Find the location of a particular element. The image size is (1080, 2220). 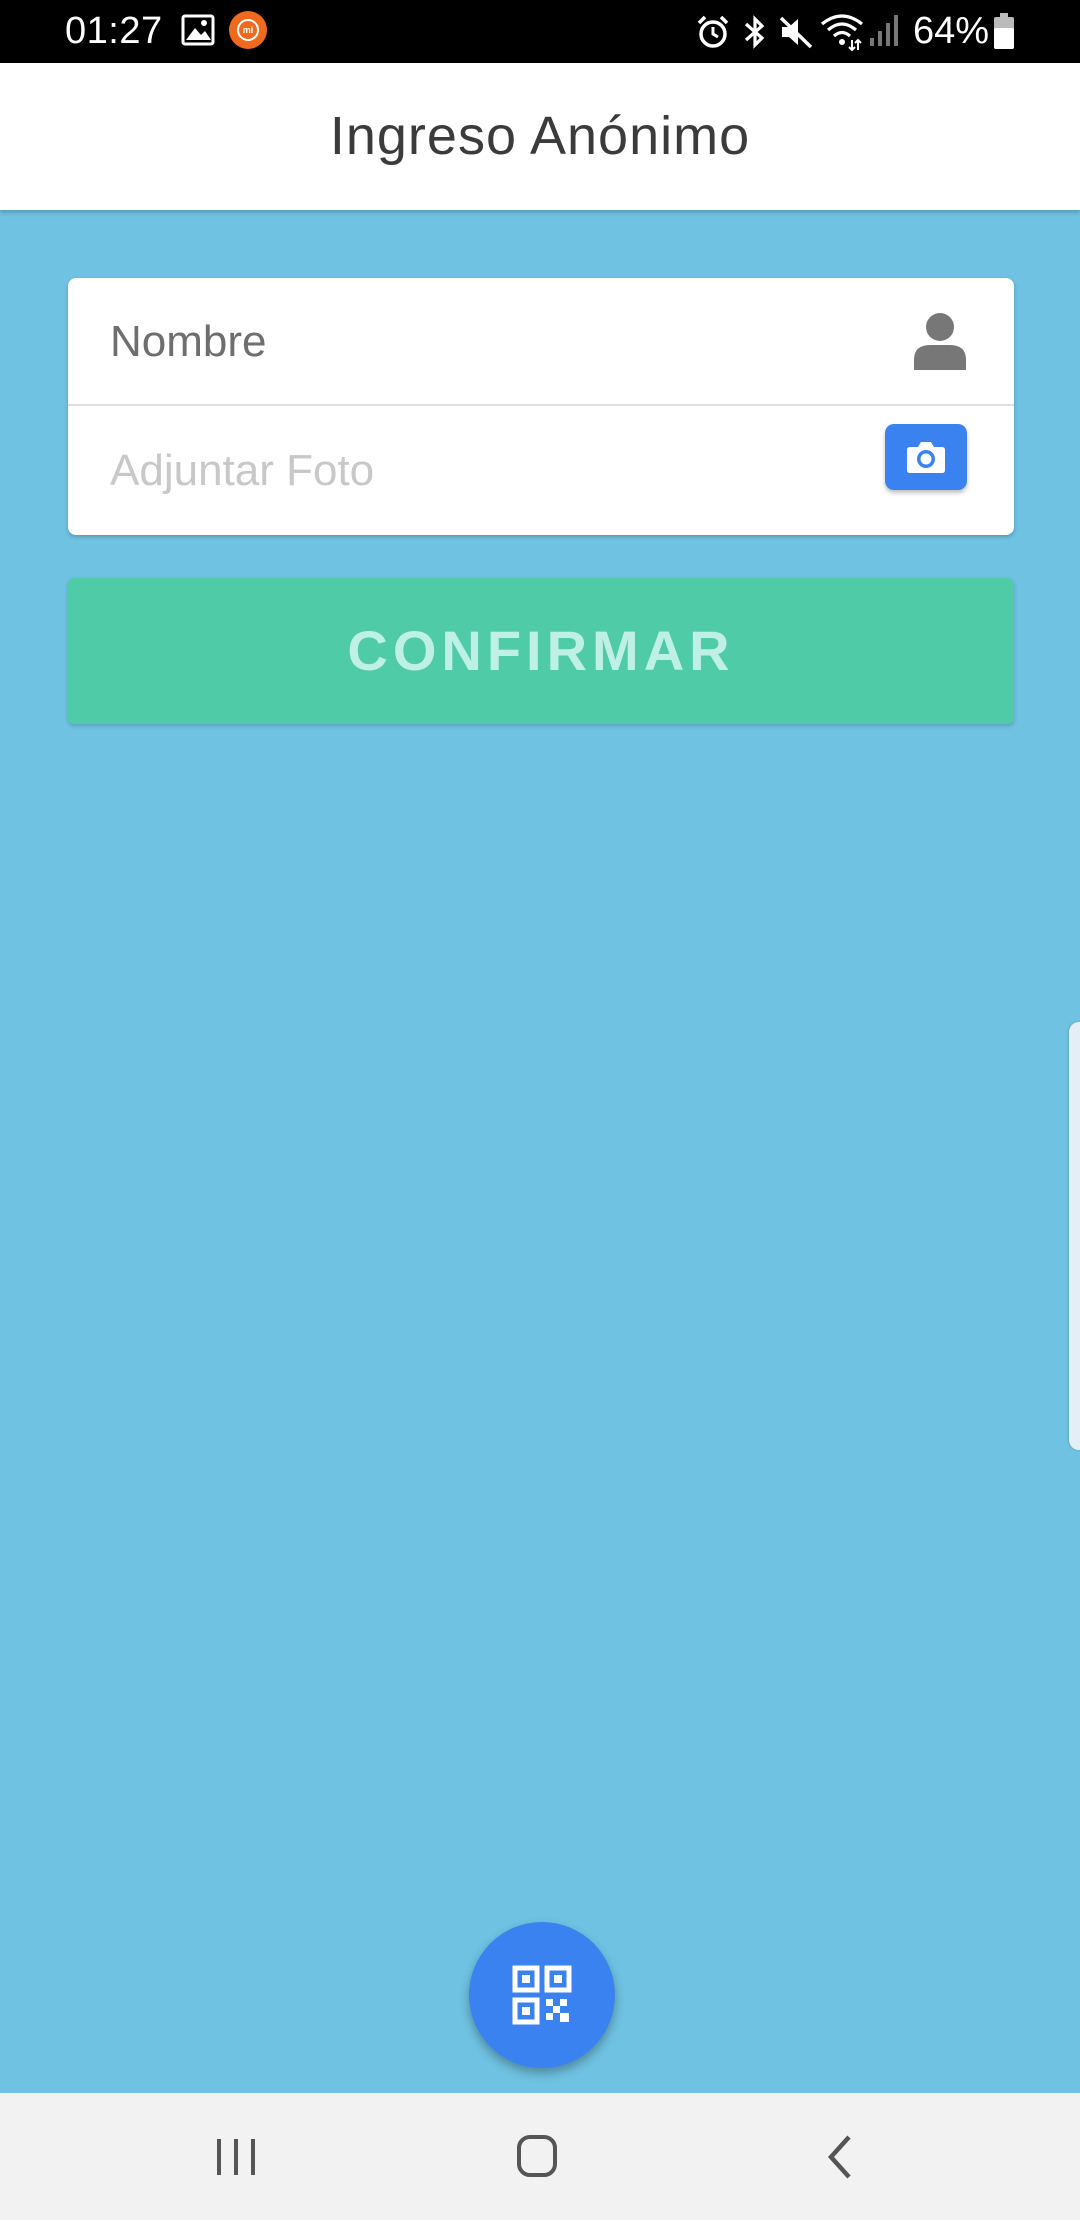

home-icon is located at coordinates (537, 2156).